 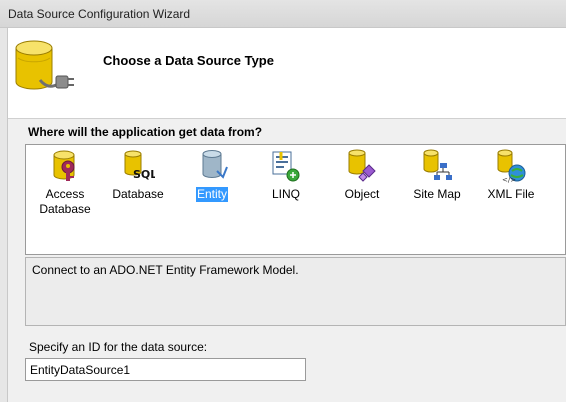 What do you see at coordinates (65, 201) in the screenshot?
I see `type-item-label: Access Database` at bounding box center [65, 201].